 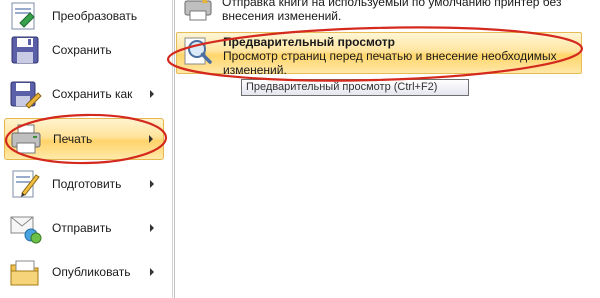 I want to click on magnifier-icon, so click(x=199, y=51).